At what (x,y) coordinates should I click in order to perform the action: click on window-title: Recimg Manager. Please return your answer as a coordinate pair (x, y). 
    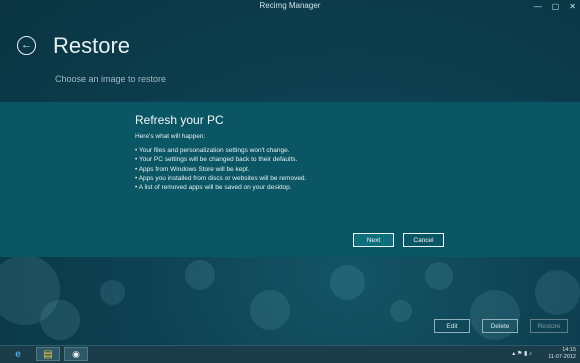
    Looking at the image, I should click on (290, 5).